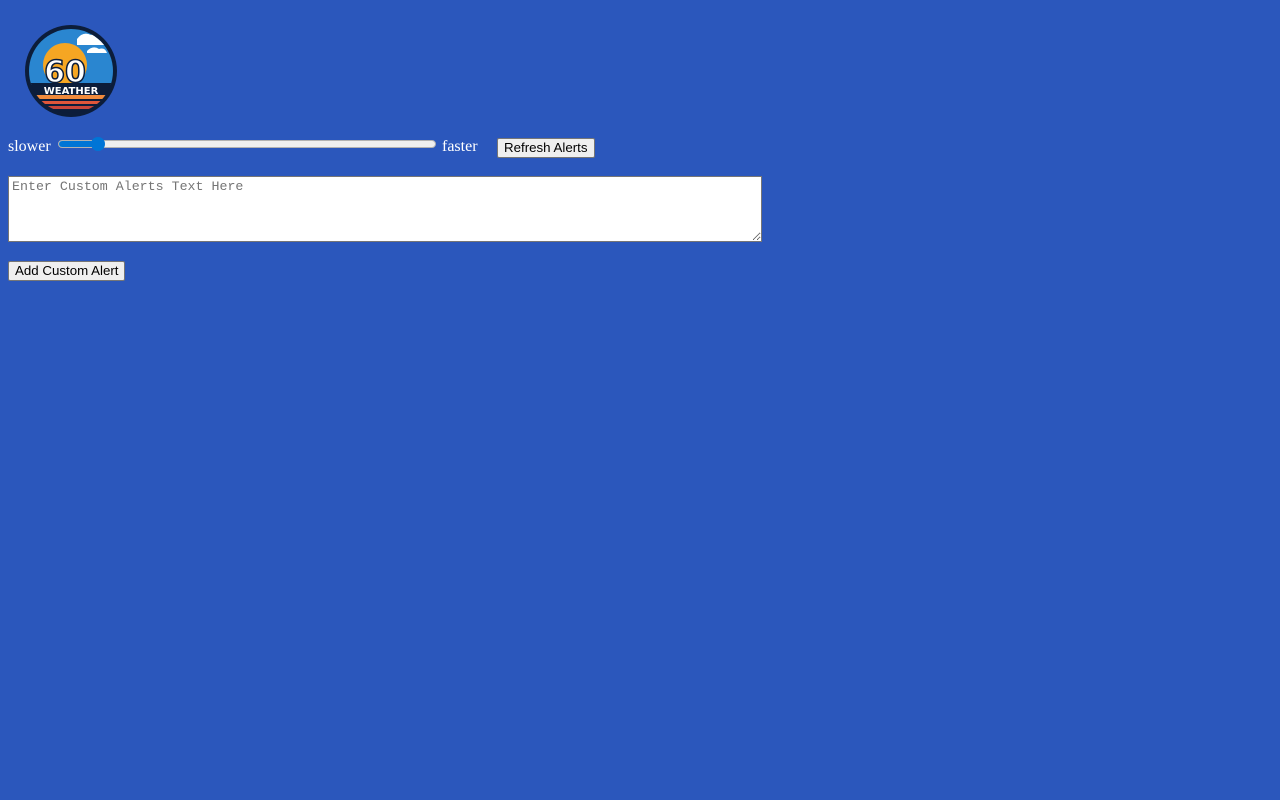 This screenshot has width=1280, height=800. I want to click on logo: 60 WEATHER, so click(71, 71).